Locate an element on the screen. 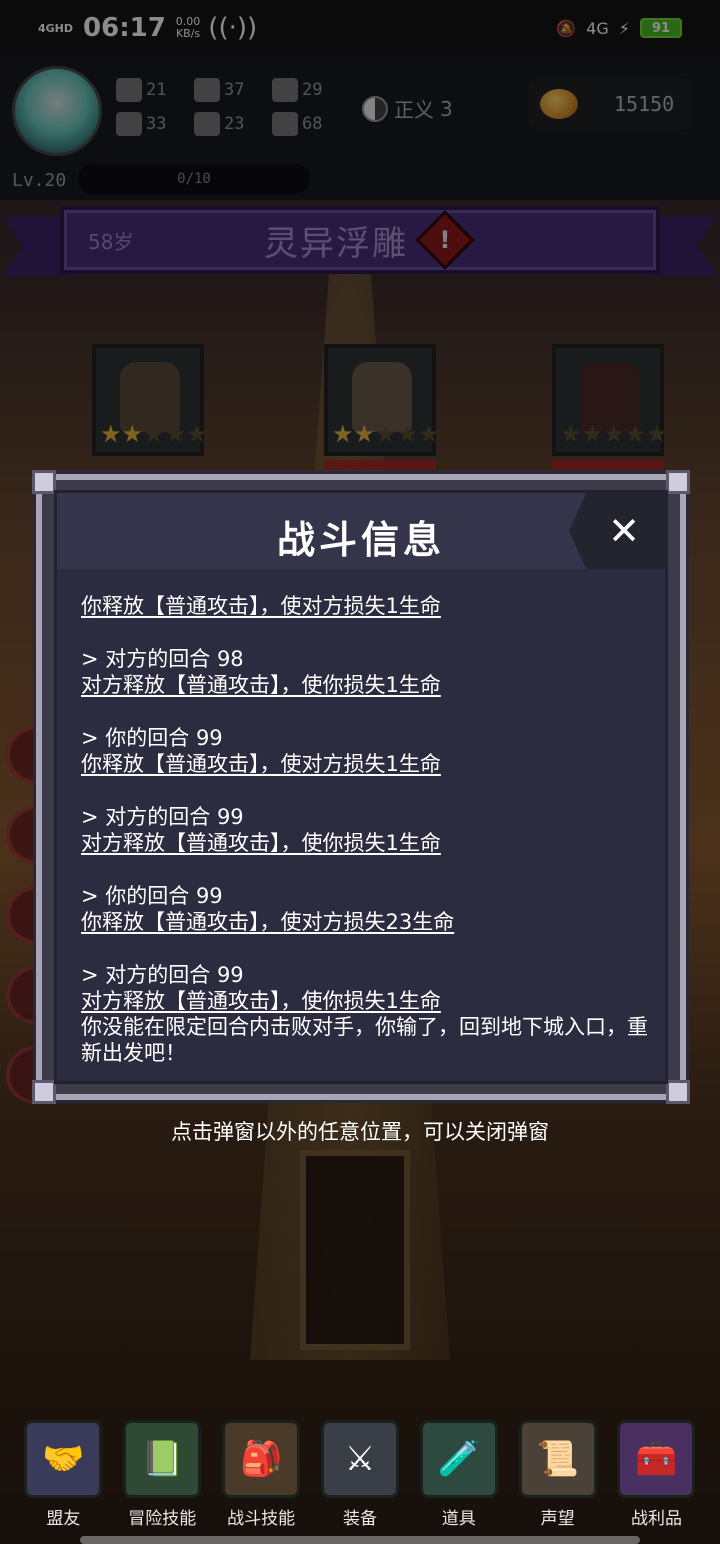  swords-shield-icon: ⚔ is located at coordinates (359, 1459).